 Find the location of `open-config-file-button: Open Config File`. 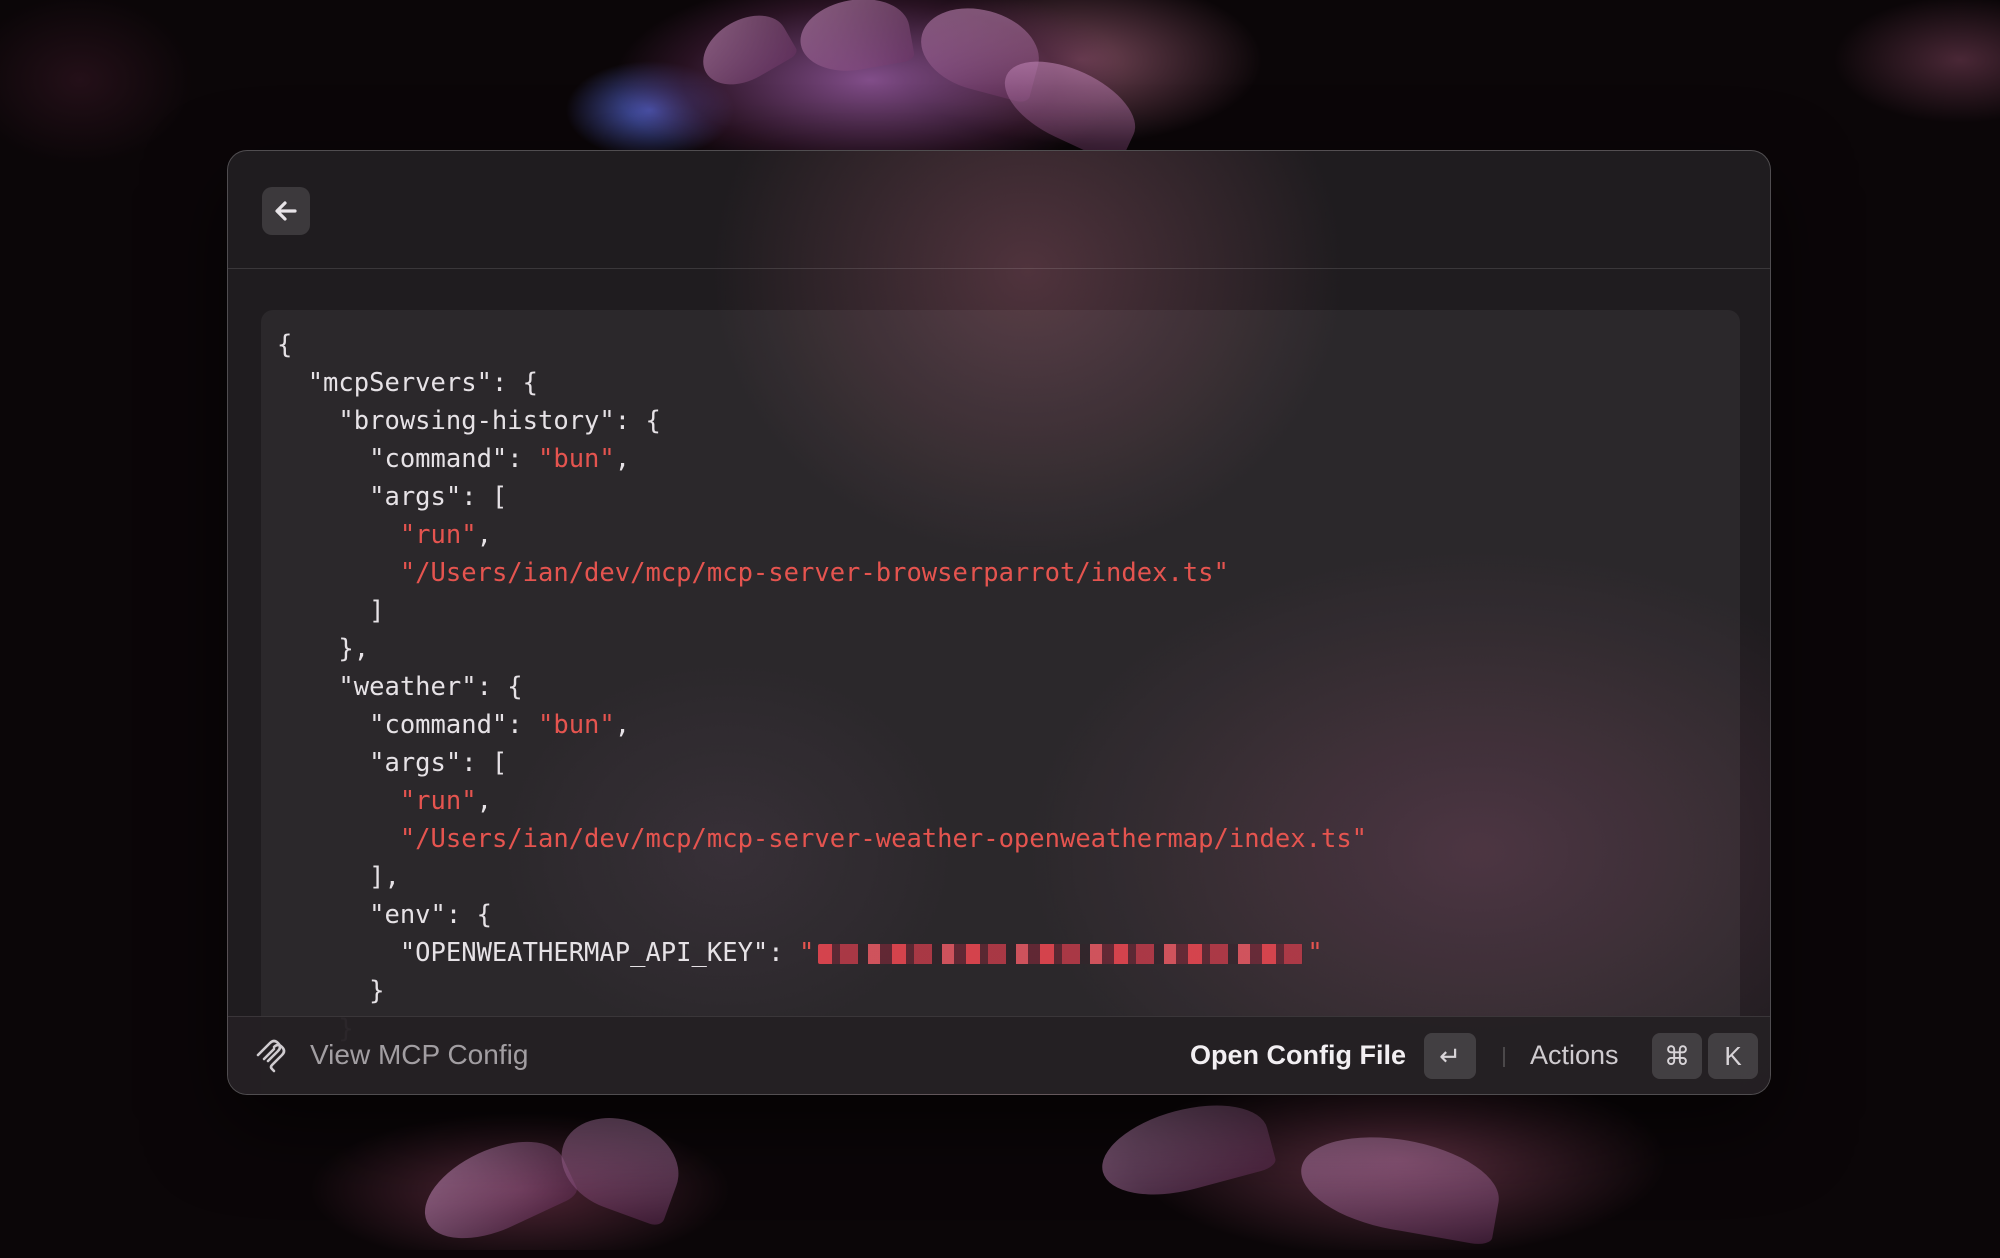

open-config-file-button: Open Config File is located at coordinates (1298, 1055).